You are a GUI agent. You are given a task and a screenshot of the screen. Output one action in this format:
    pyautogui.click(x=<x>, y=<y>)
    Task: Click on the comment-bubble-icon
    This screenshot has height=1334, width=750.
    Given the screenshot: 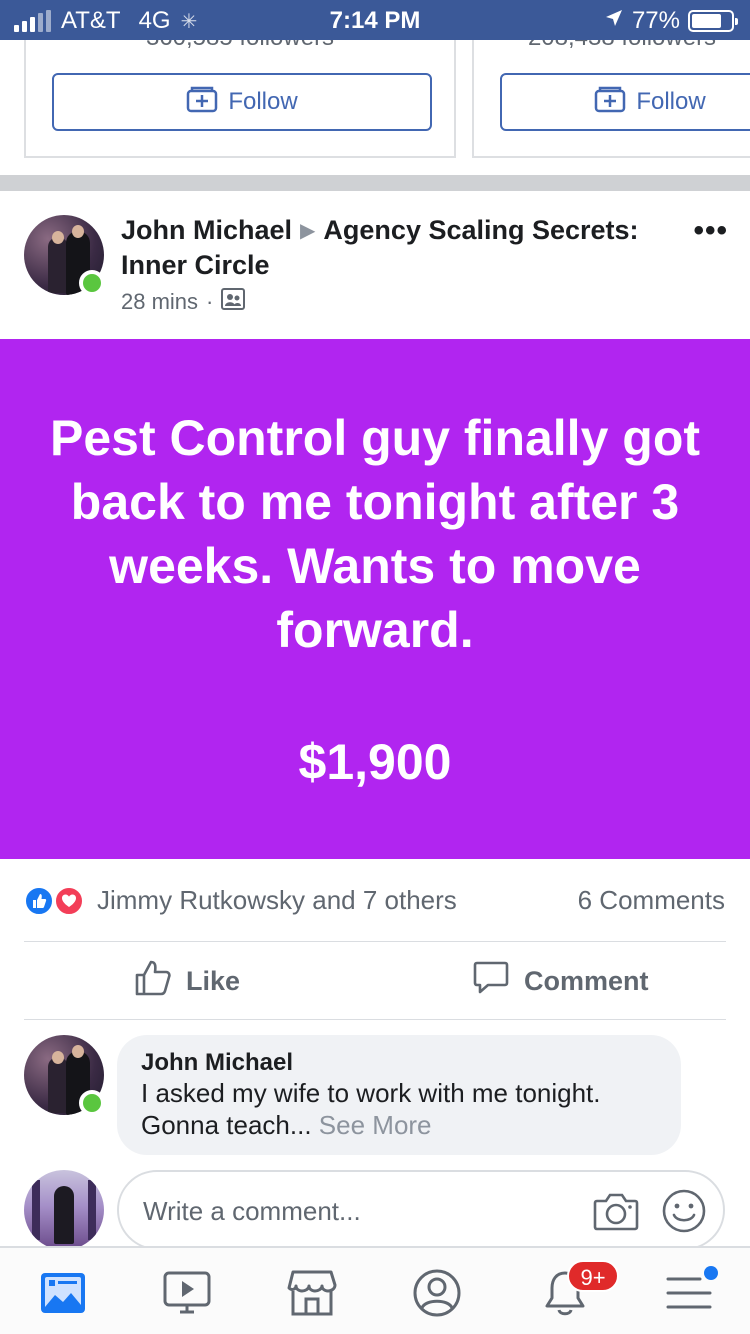 What is the action you would take?
    pyautogui.click(x=491, y=981)
    